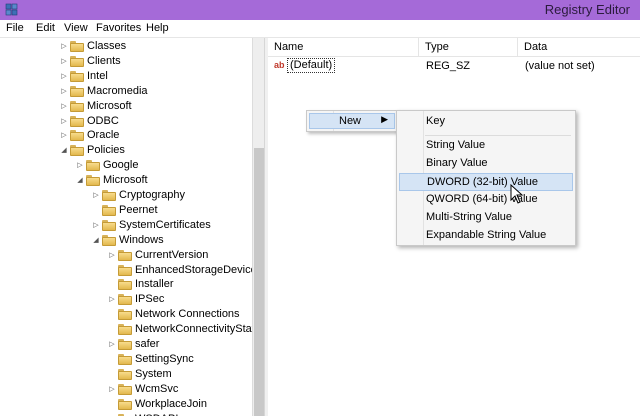  Describe the element at coordinates (126, 150) in the screenshot. I see `tree-item: ◢ Policies` at that location.